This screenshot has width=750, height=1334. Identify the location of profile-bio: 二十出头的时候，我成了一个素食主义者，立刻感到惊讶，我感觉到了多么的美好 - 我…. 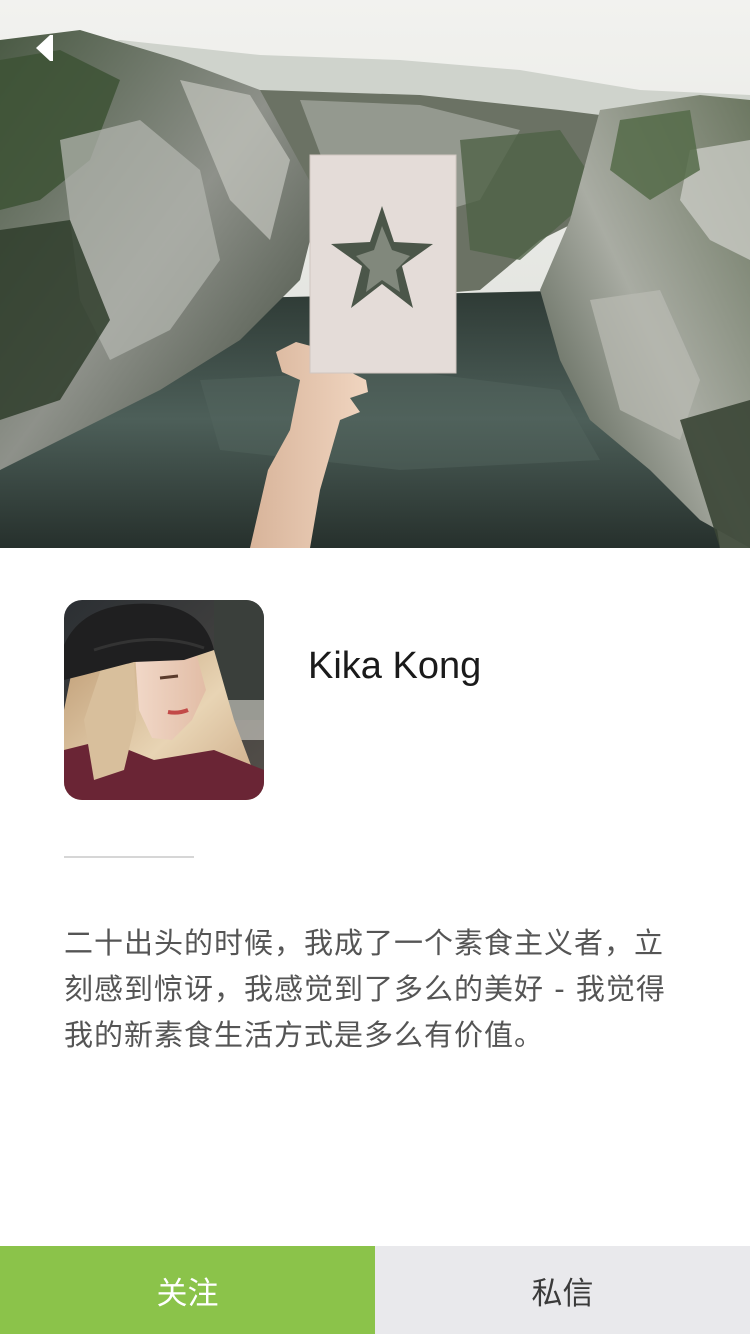
(365, 989).